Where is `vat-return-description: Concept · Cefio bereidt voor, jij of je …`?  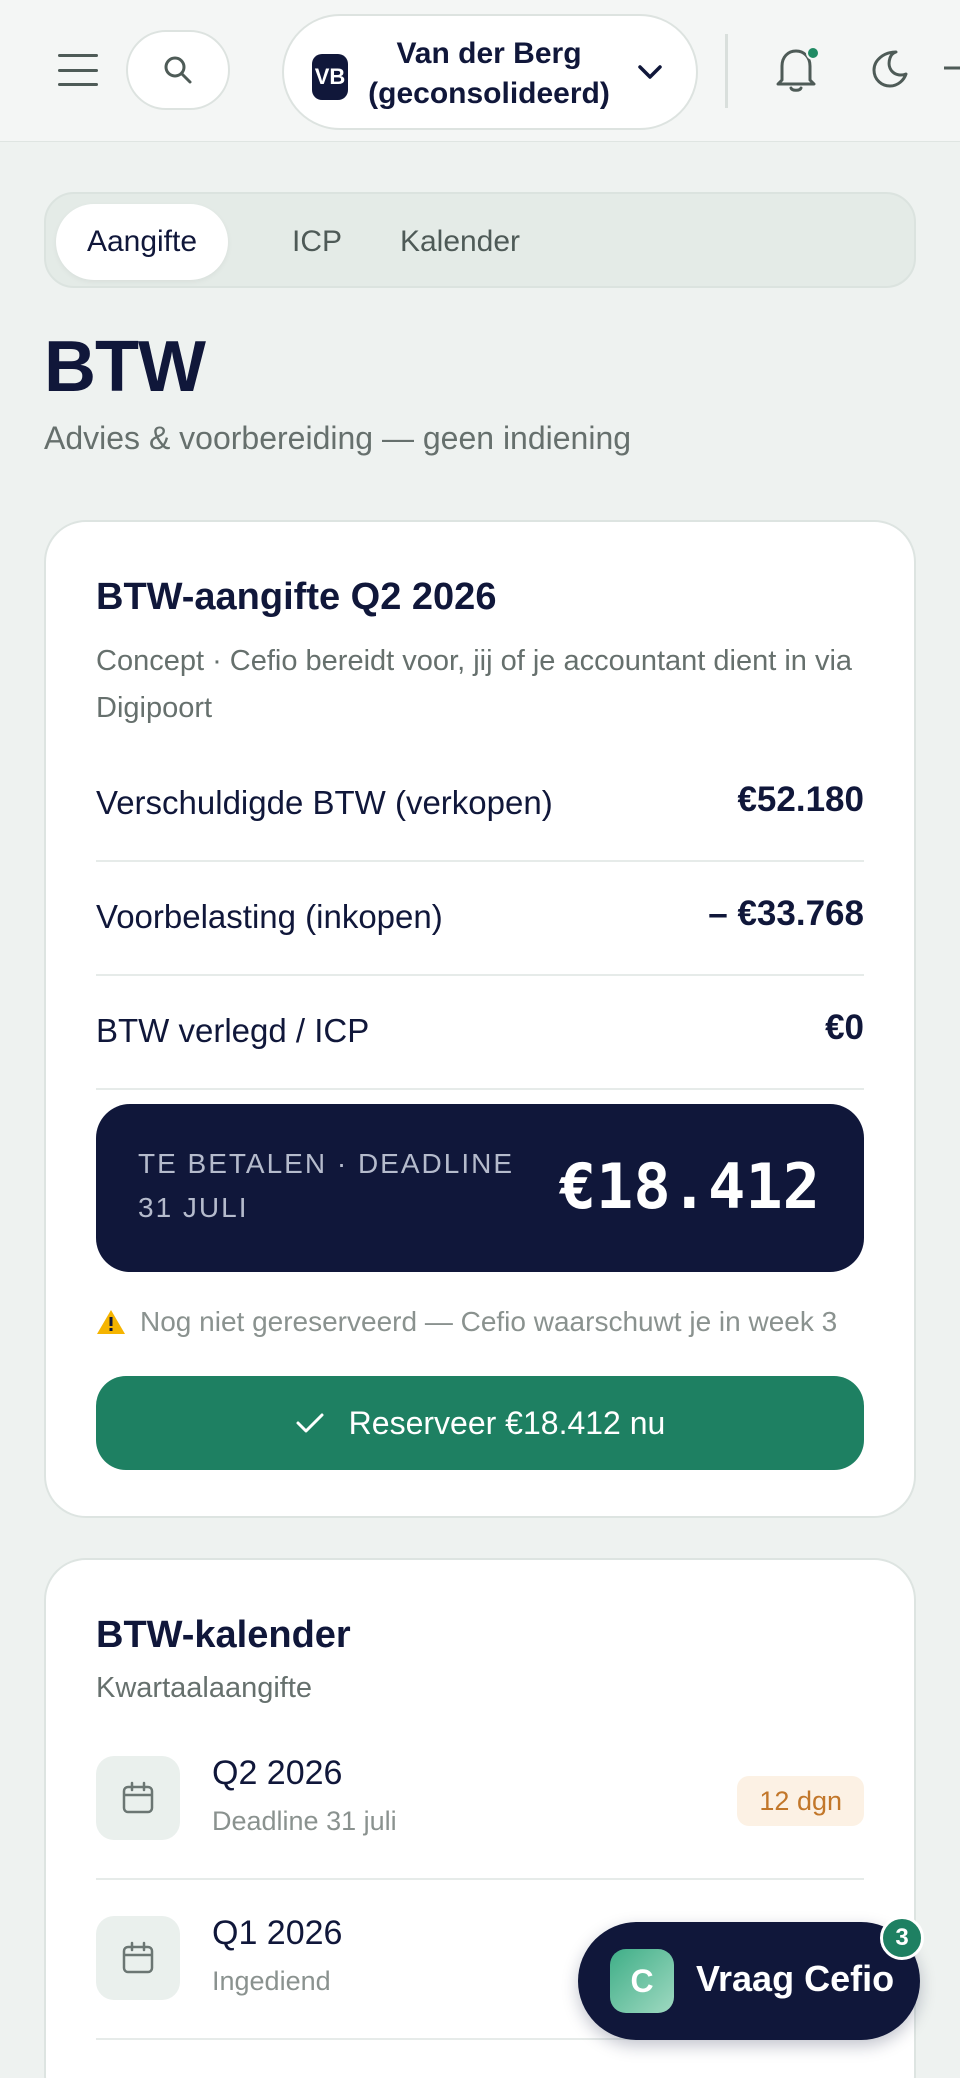
vat-return-description: Concept · Cefio bereidt voor, jij of je … is located at coordinates (474, 684).